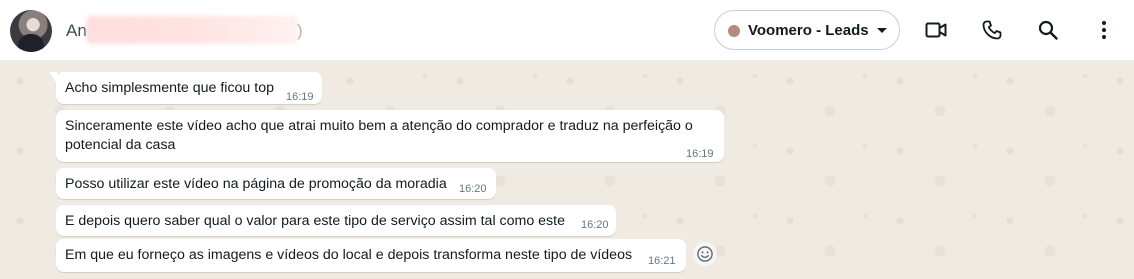 The image size is (1134, 279). What do you see at coordinates (1048, 30) in the screenshot?
I see `search-icon` at bounding box center [1048, 30].